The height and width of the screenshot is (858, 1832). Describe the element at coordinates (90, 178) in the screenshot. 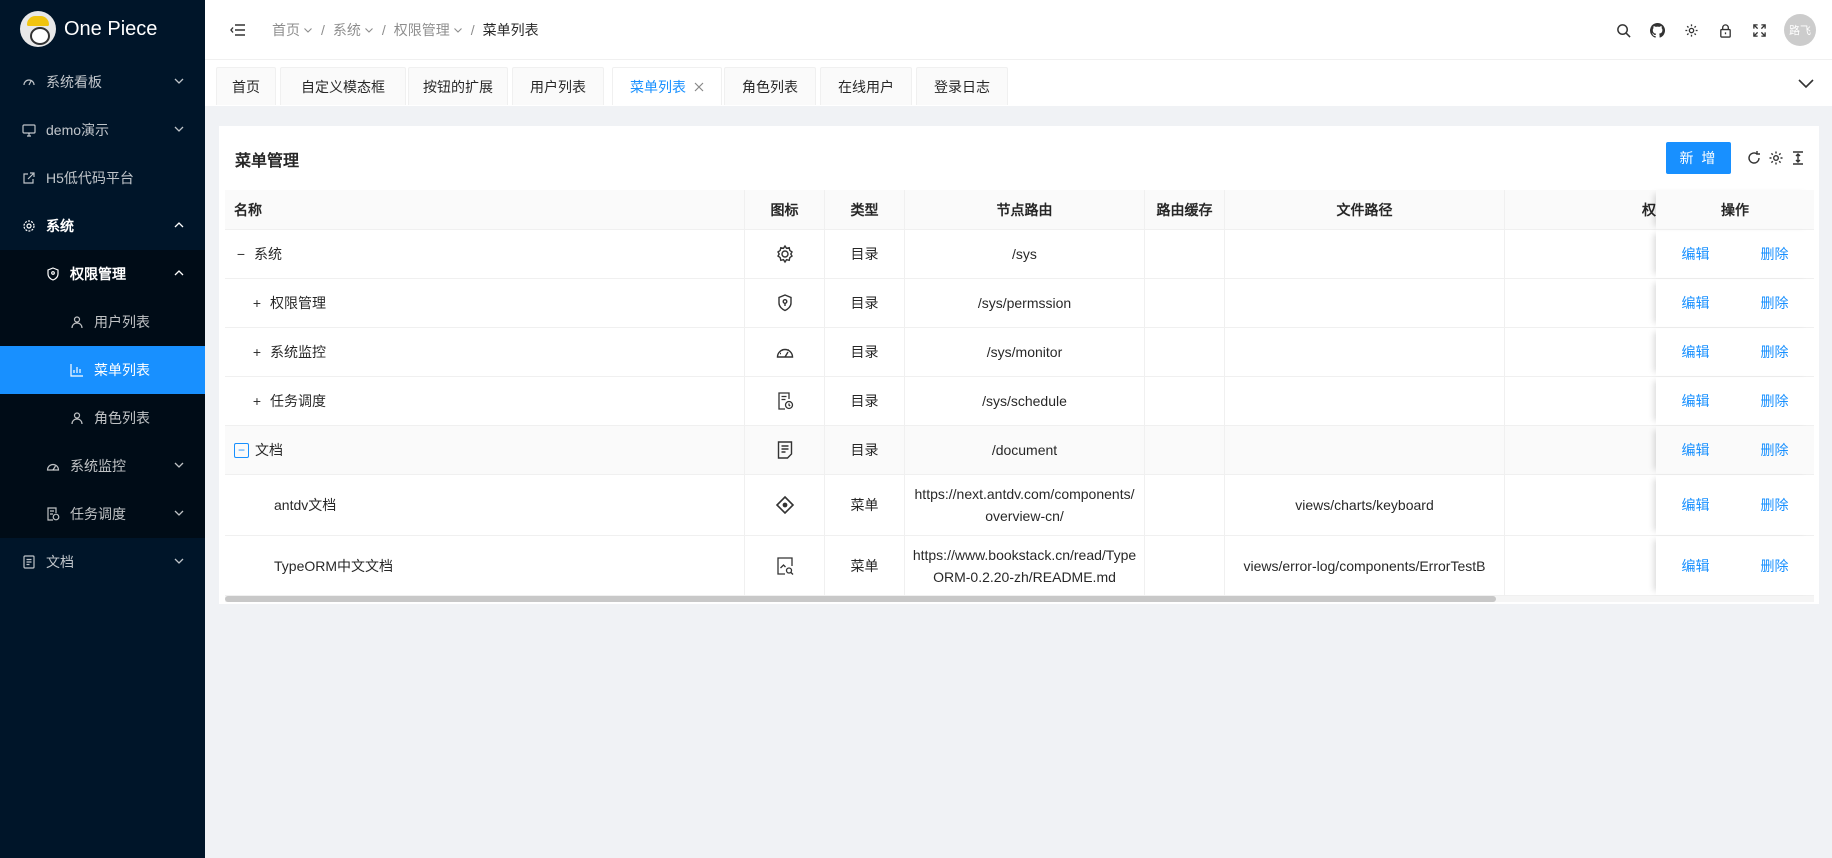

I see `sidebar-item-label: H5低代码平台` at that location.